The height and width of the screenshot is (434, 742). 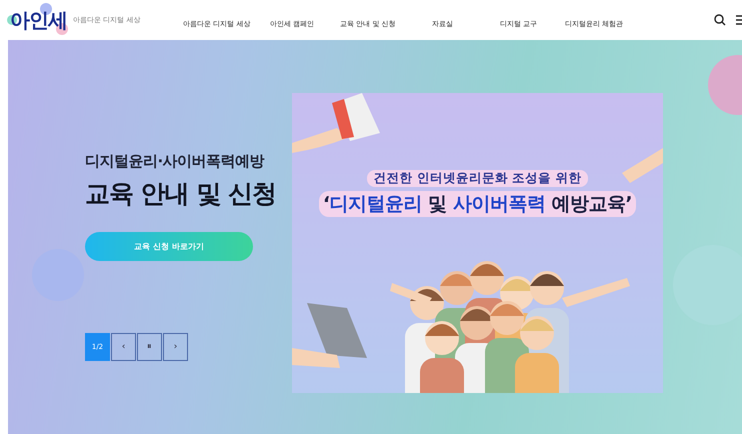 What do you see at coordinates (181, 194) in the screenshot?
I see `hero-title: 교육 안내 및 신청` at bounding box center [181, 194].